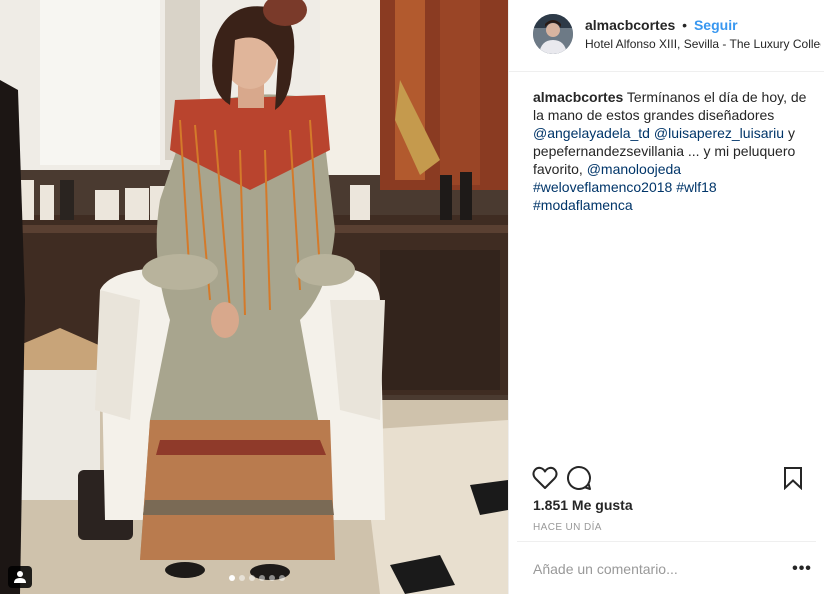 The image size is (824, 595). I want to click on more-options-button: •••, so click(802, 569).